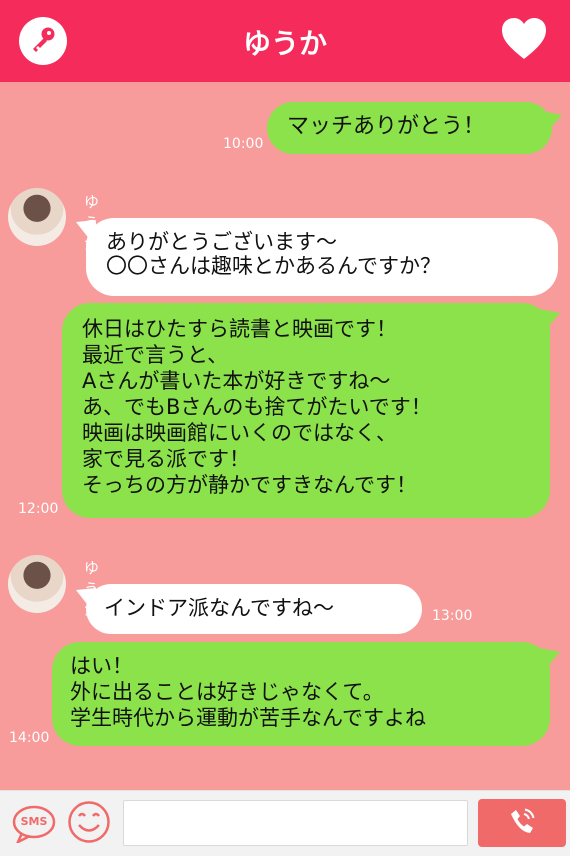  Describe the element at coordinates (38, 509) in the screenshot. I see `message-time: 12:00` at that location.